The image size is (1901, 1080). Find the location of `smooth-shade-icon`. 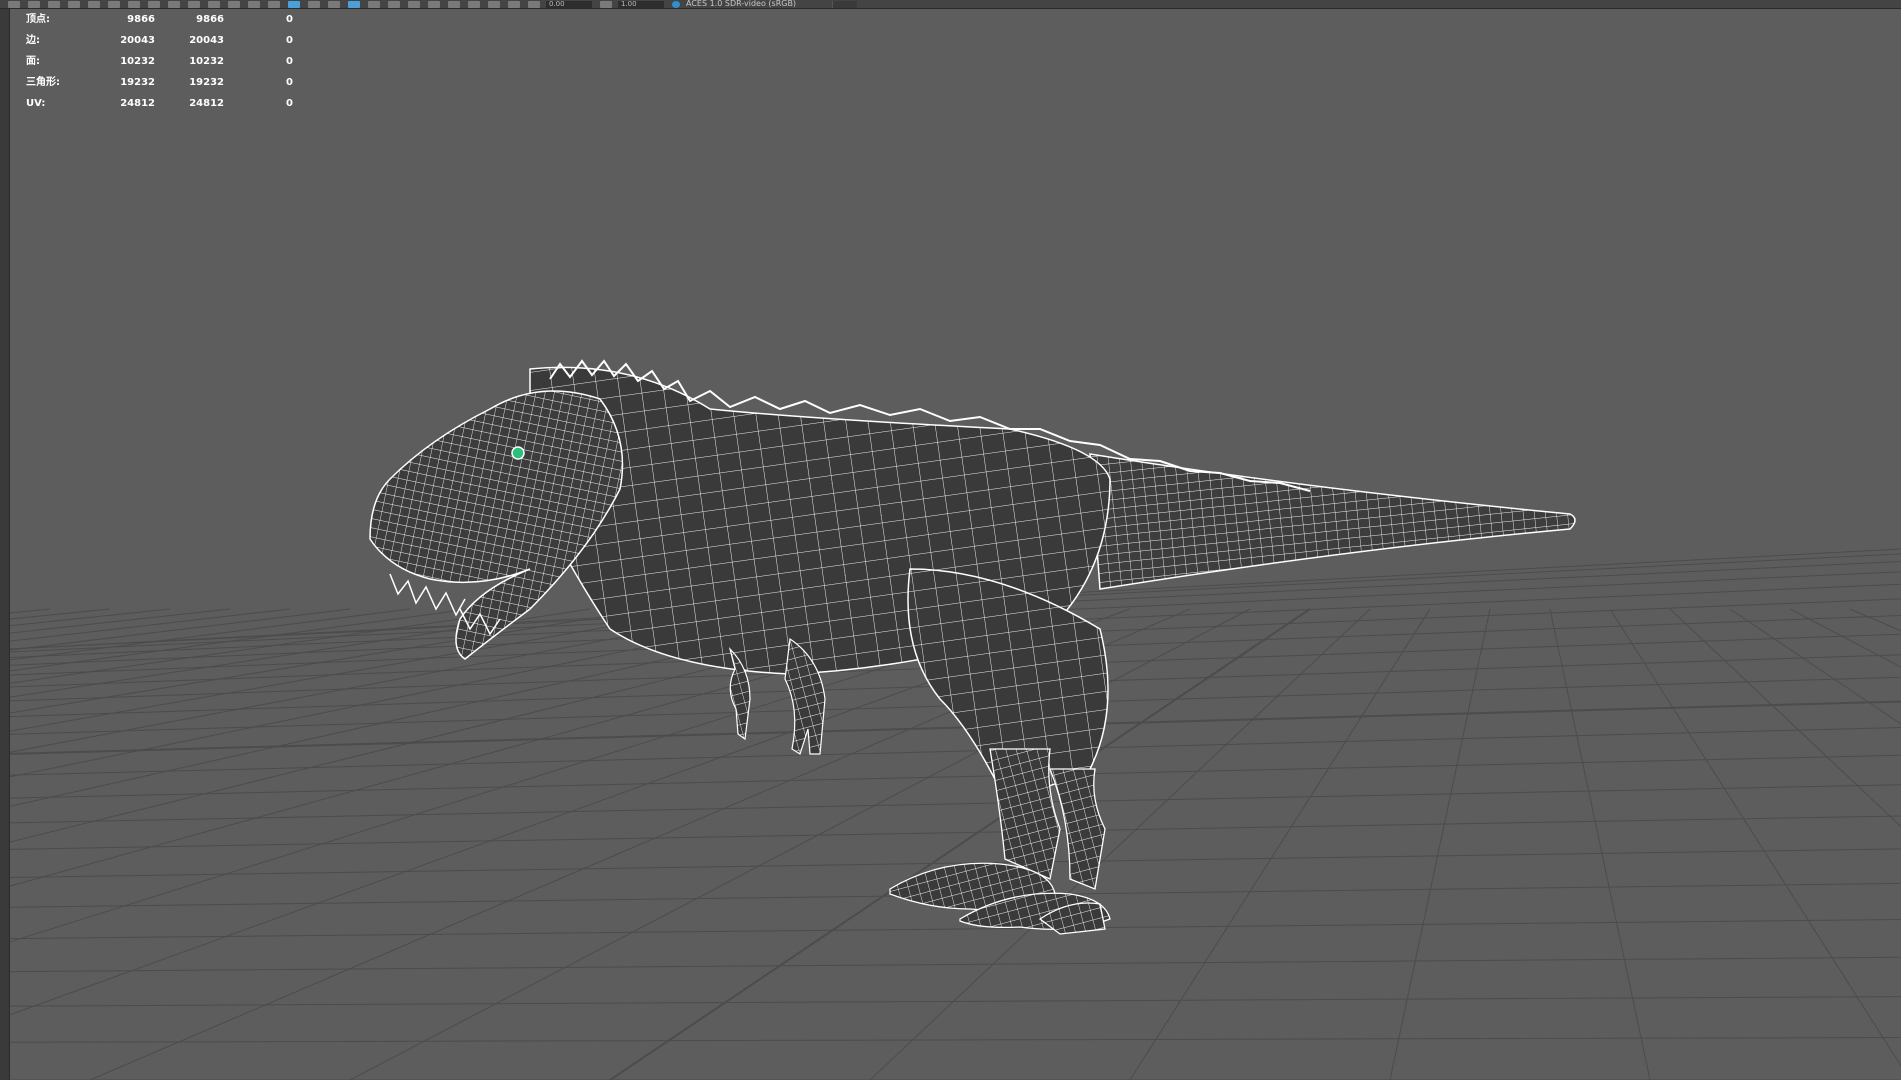

smooth-shade-icon is located at coordinates (294, 4).